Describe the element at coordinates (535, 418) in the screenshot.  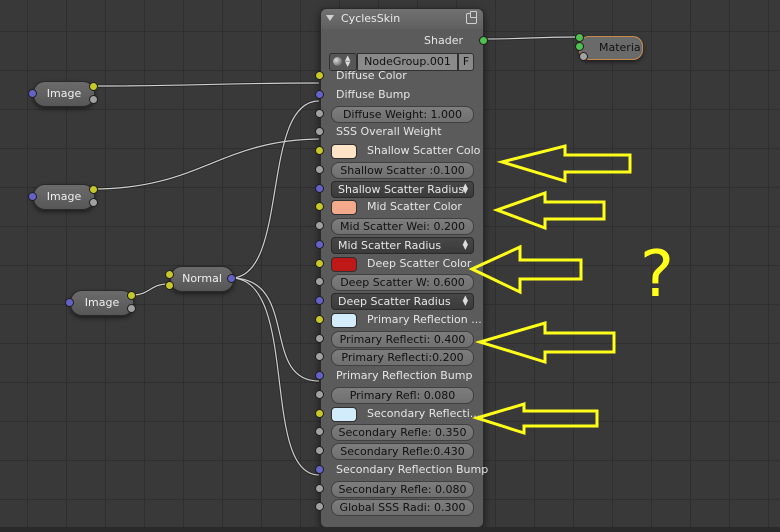
I see `arrow-secondary-reflection` at that location.